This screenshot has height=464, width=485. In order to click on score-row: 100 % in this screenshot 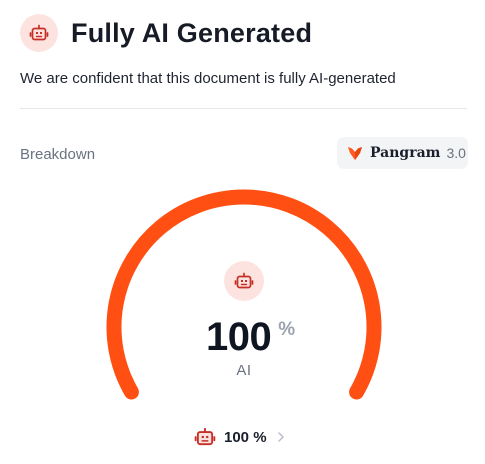, I will do `click(250, 337)`.